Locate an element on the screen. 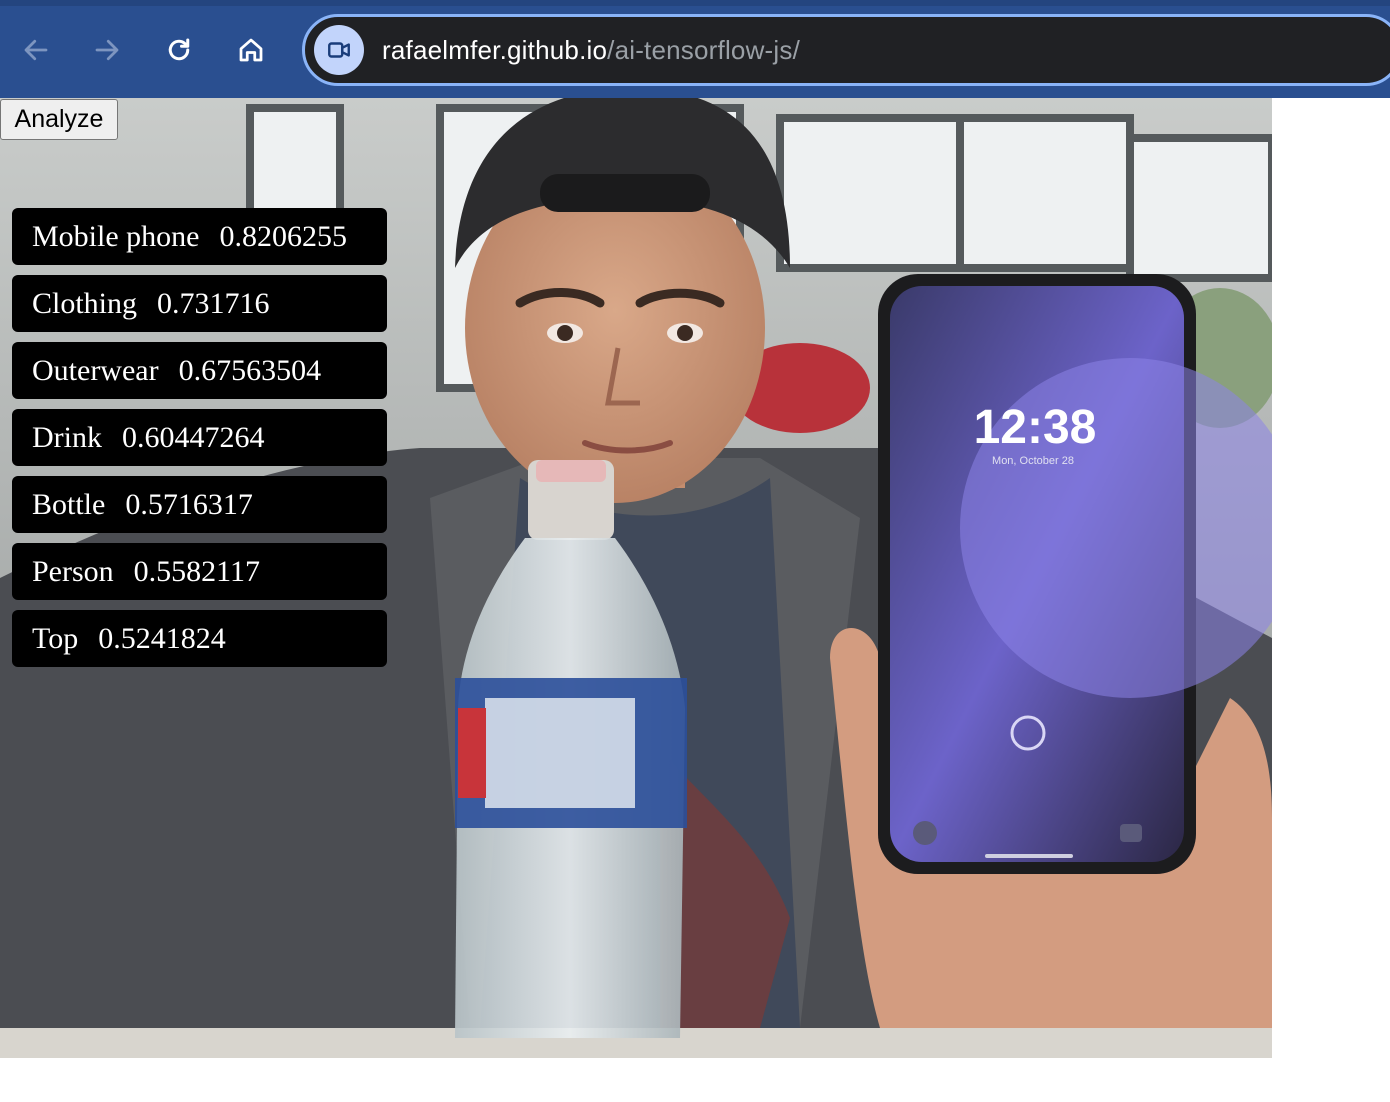 The width and height of the screenshot is (1390, 1102). prediction-item: Clothing 0.731716 is located at coordinates (199, 303).